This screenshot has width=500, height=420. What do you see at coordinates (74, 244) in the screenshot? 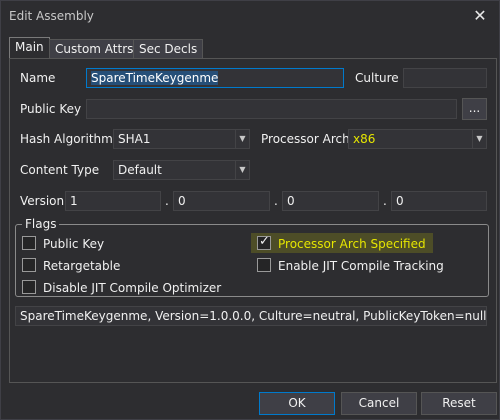
I see `public-key-flag-label: Public Key` at bounding box center [74, 244].